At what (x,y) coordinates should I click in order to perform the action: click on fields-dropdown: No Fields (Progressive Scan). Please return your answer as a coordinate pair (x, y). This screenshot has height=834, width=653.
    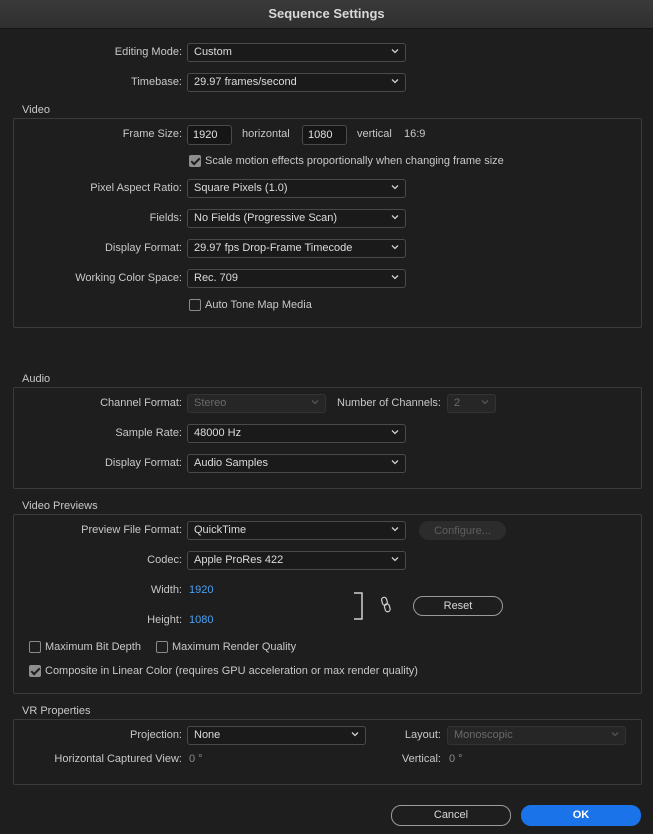
    Looking at the image, I should click on (296, 218).